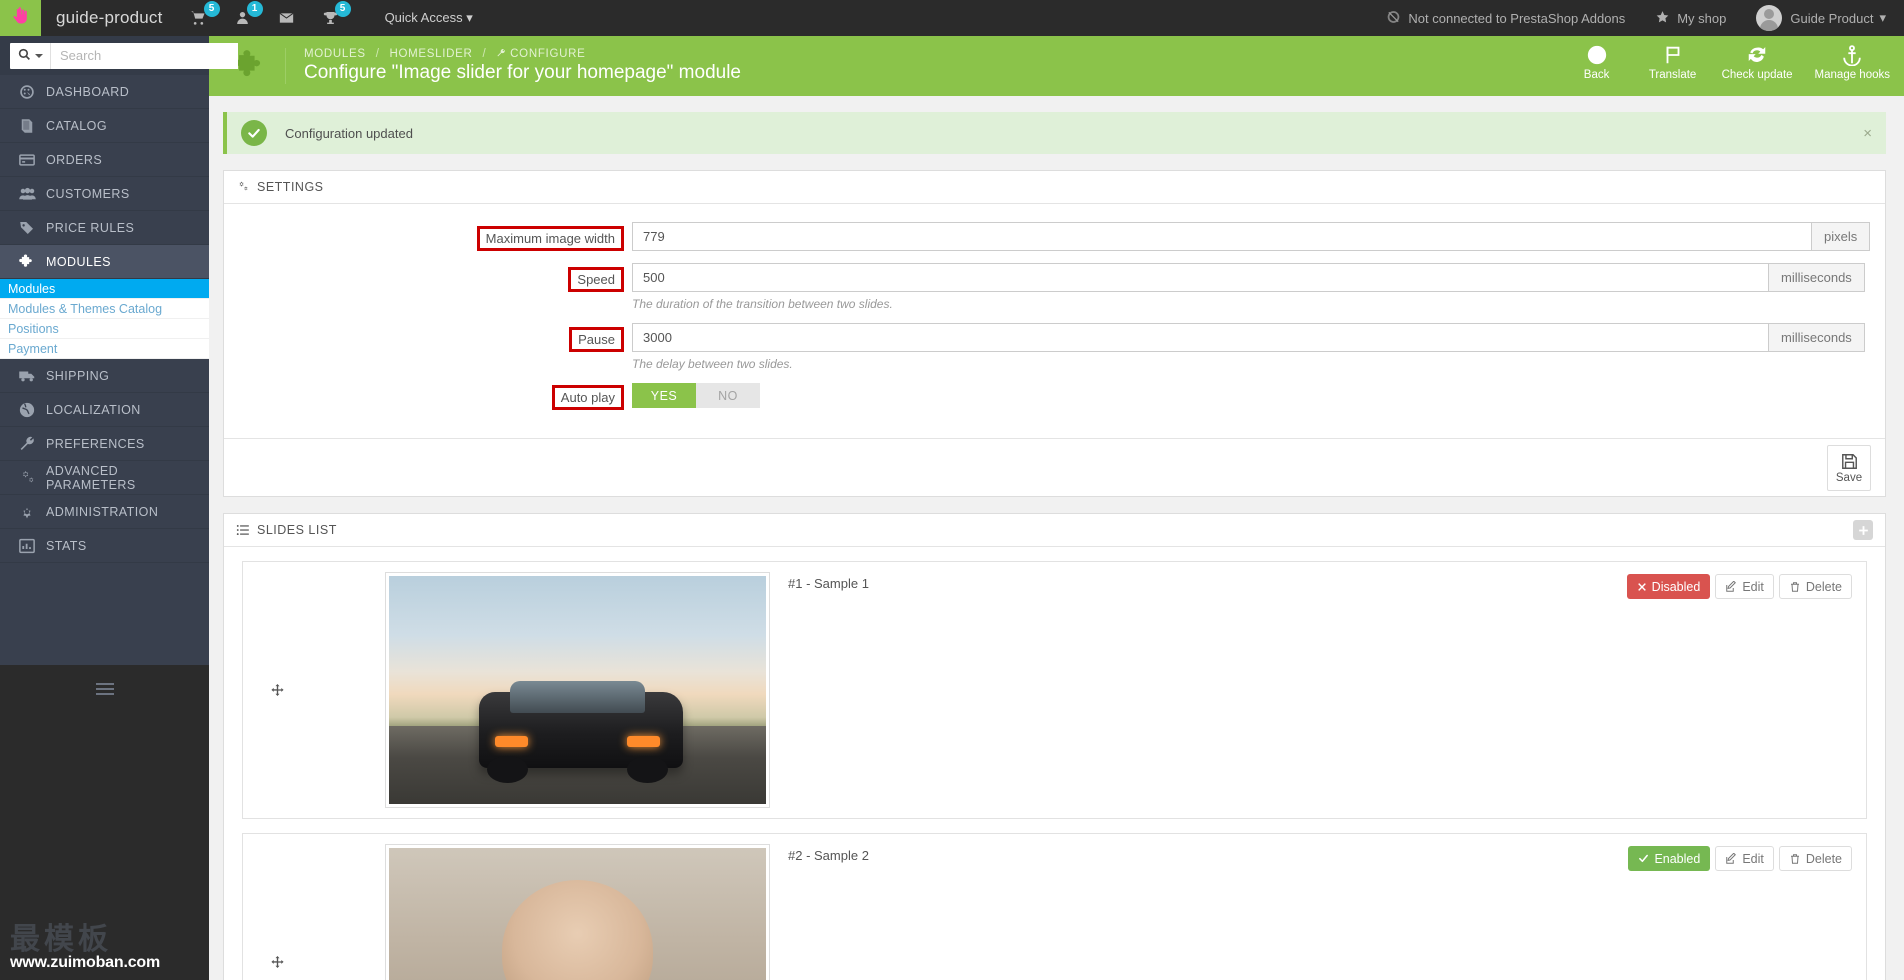  I want to click on slide-actions: Enabled Edit Delete, so click(1740, 857).